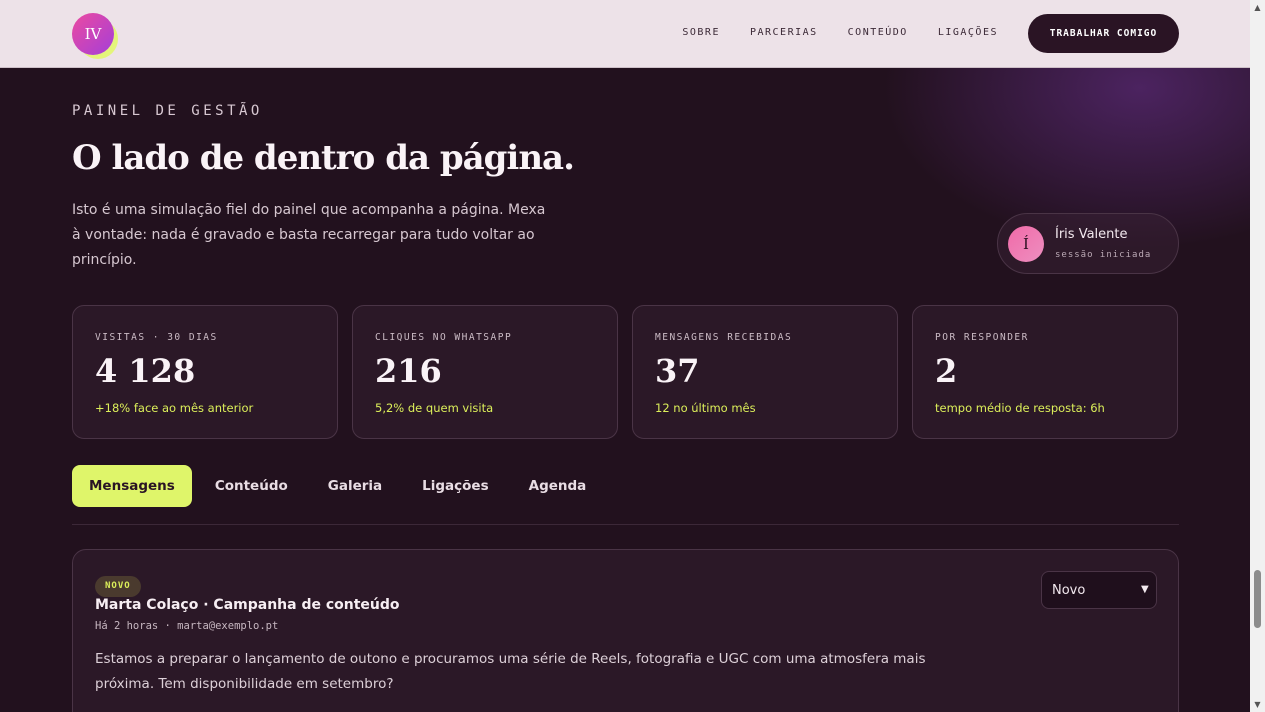 Image resolution: width=1265 pixels, height=712 pixels. What do you see at coordinates (840, 32) in the screenshot?
I see `main-nav: SOBRE PARCERIAS CONTEÚDO LIGAÇÕES` at bounding box center [840, 32].